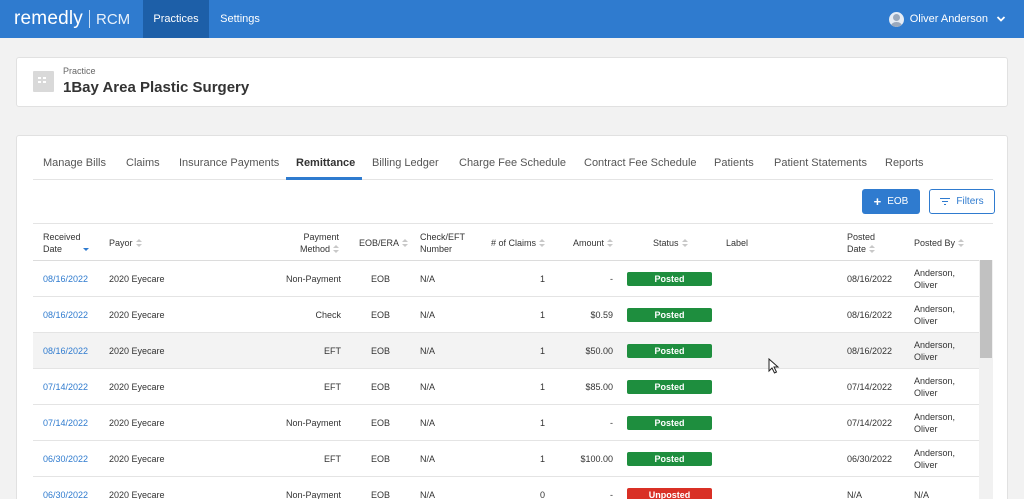 The width and height of the screenshot is (1024, 499). What do you see at coordinates (904, 163) in the screenshot?
I see `tab-reports: Reports` at bounding box center [904, 163].